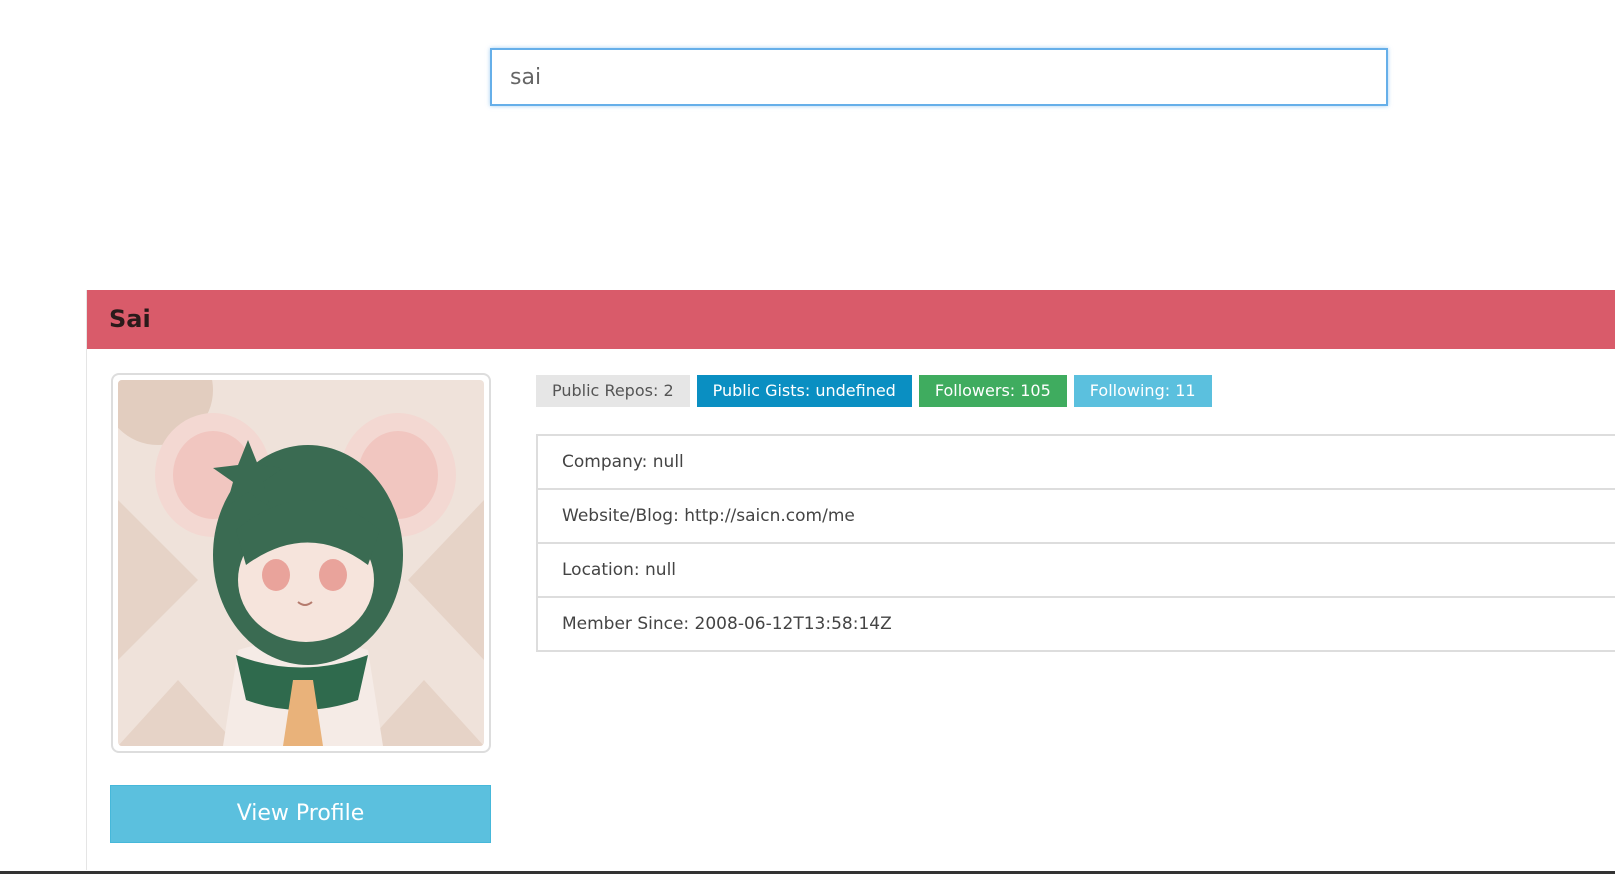 The height and width of the screenshot is (874, 1615). What do you see at coordinates (1075, 625) in the screenshot?
I see `member-since-item: Member Since: 2008-06-12T13:58:14Z` at bounding box center [1075, 625].